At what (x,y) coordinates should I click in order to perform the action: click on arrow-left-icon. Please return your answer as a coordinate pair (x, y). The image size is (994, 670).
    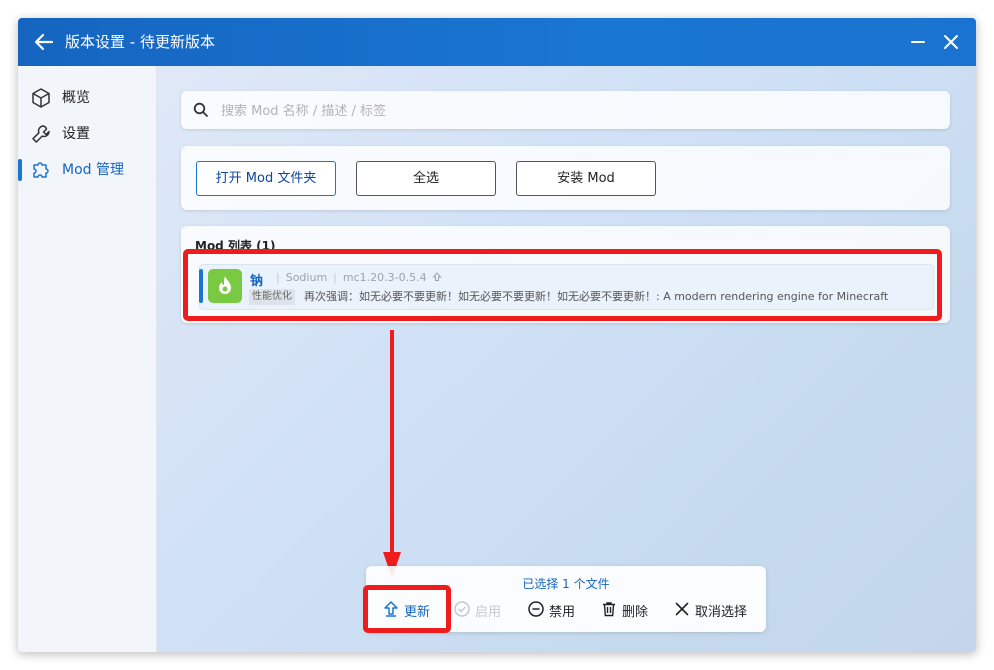
    Looking at the image, I should click on (44, 42).